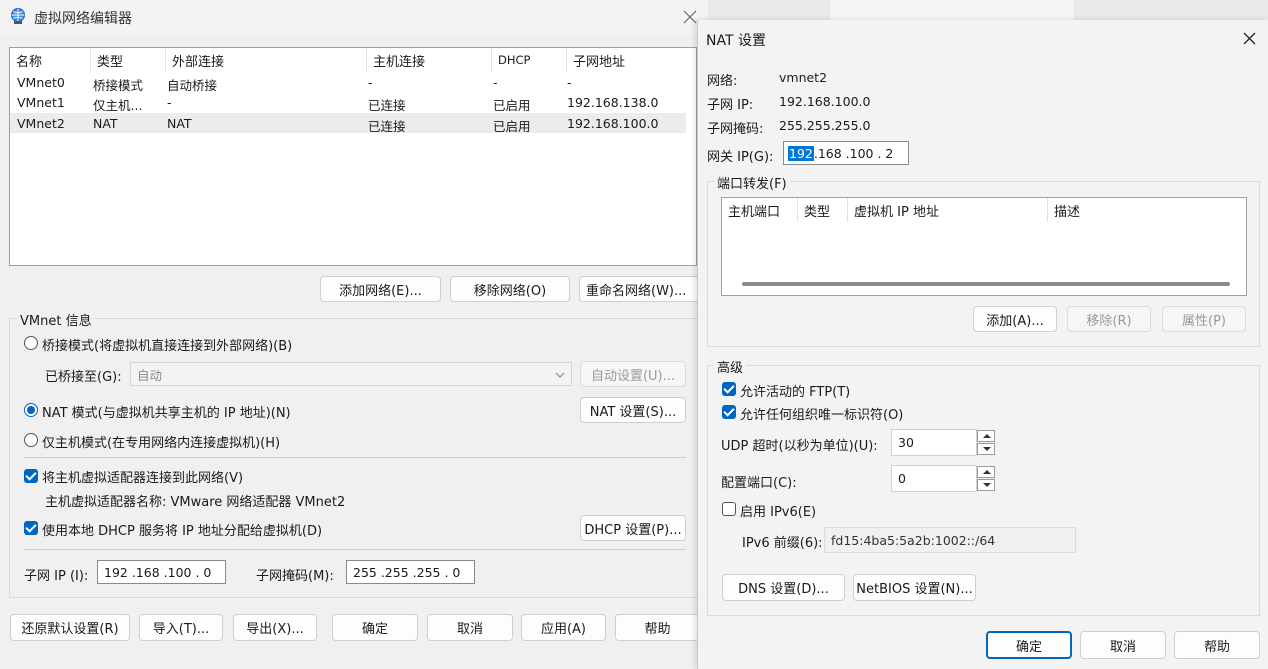  What do you see at coordinates (631, 60) in the screenshot?
I see `column-header-subnet: 子网地址` at bounding box center [631, 60].